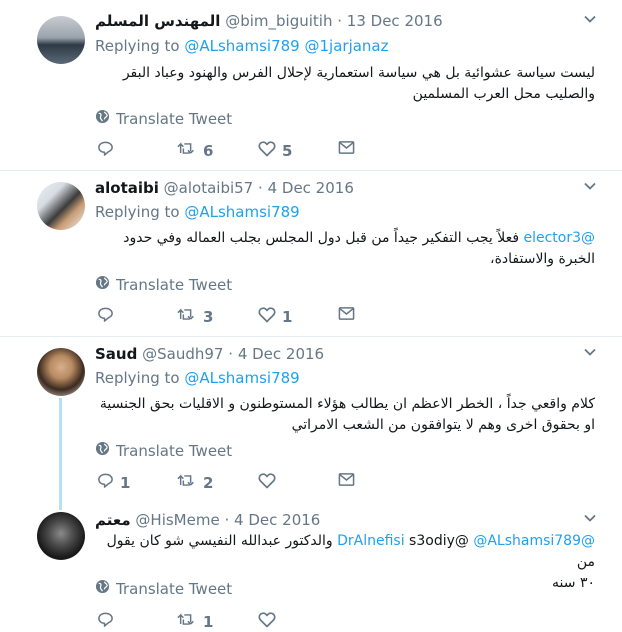 The height and width of the screenshot is (632, 622). I want to click on tweet-actions: 1 2, so click(230, 482).